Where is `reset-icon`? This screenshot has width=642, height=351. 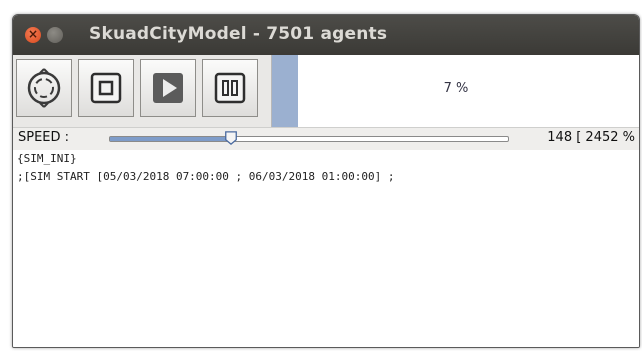 reset-icon is located at coordinates (44, 88).